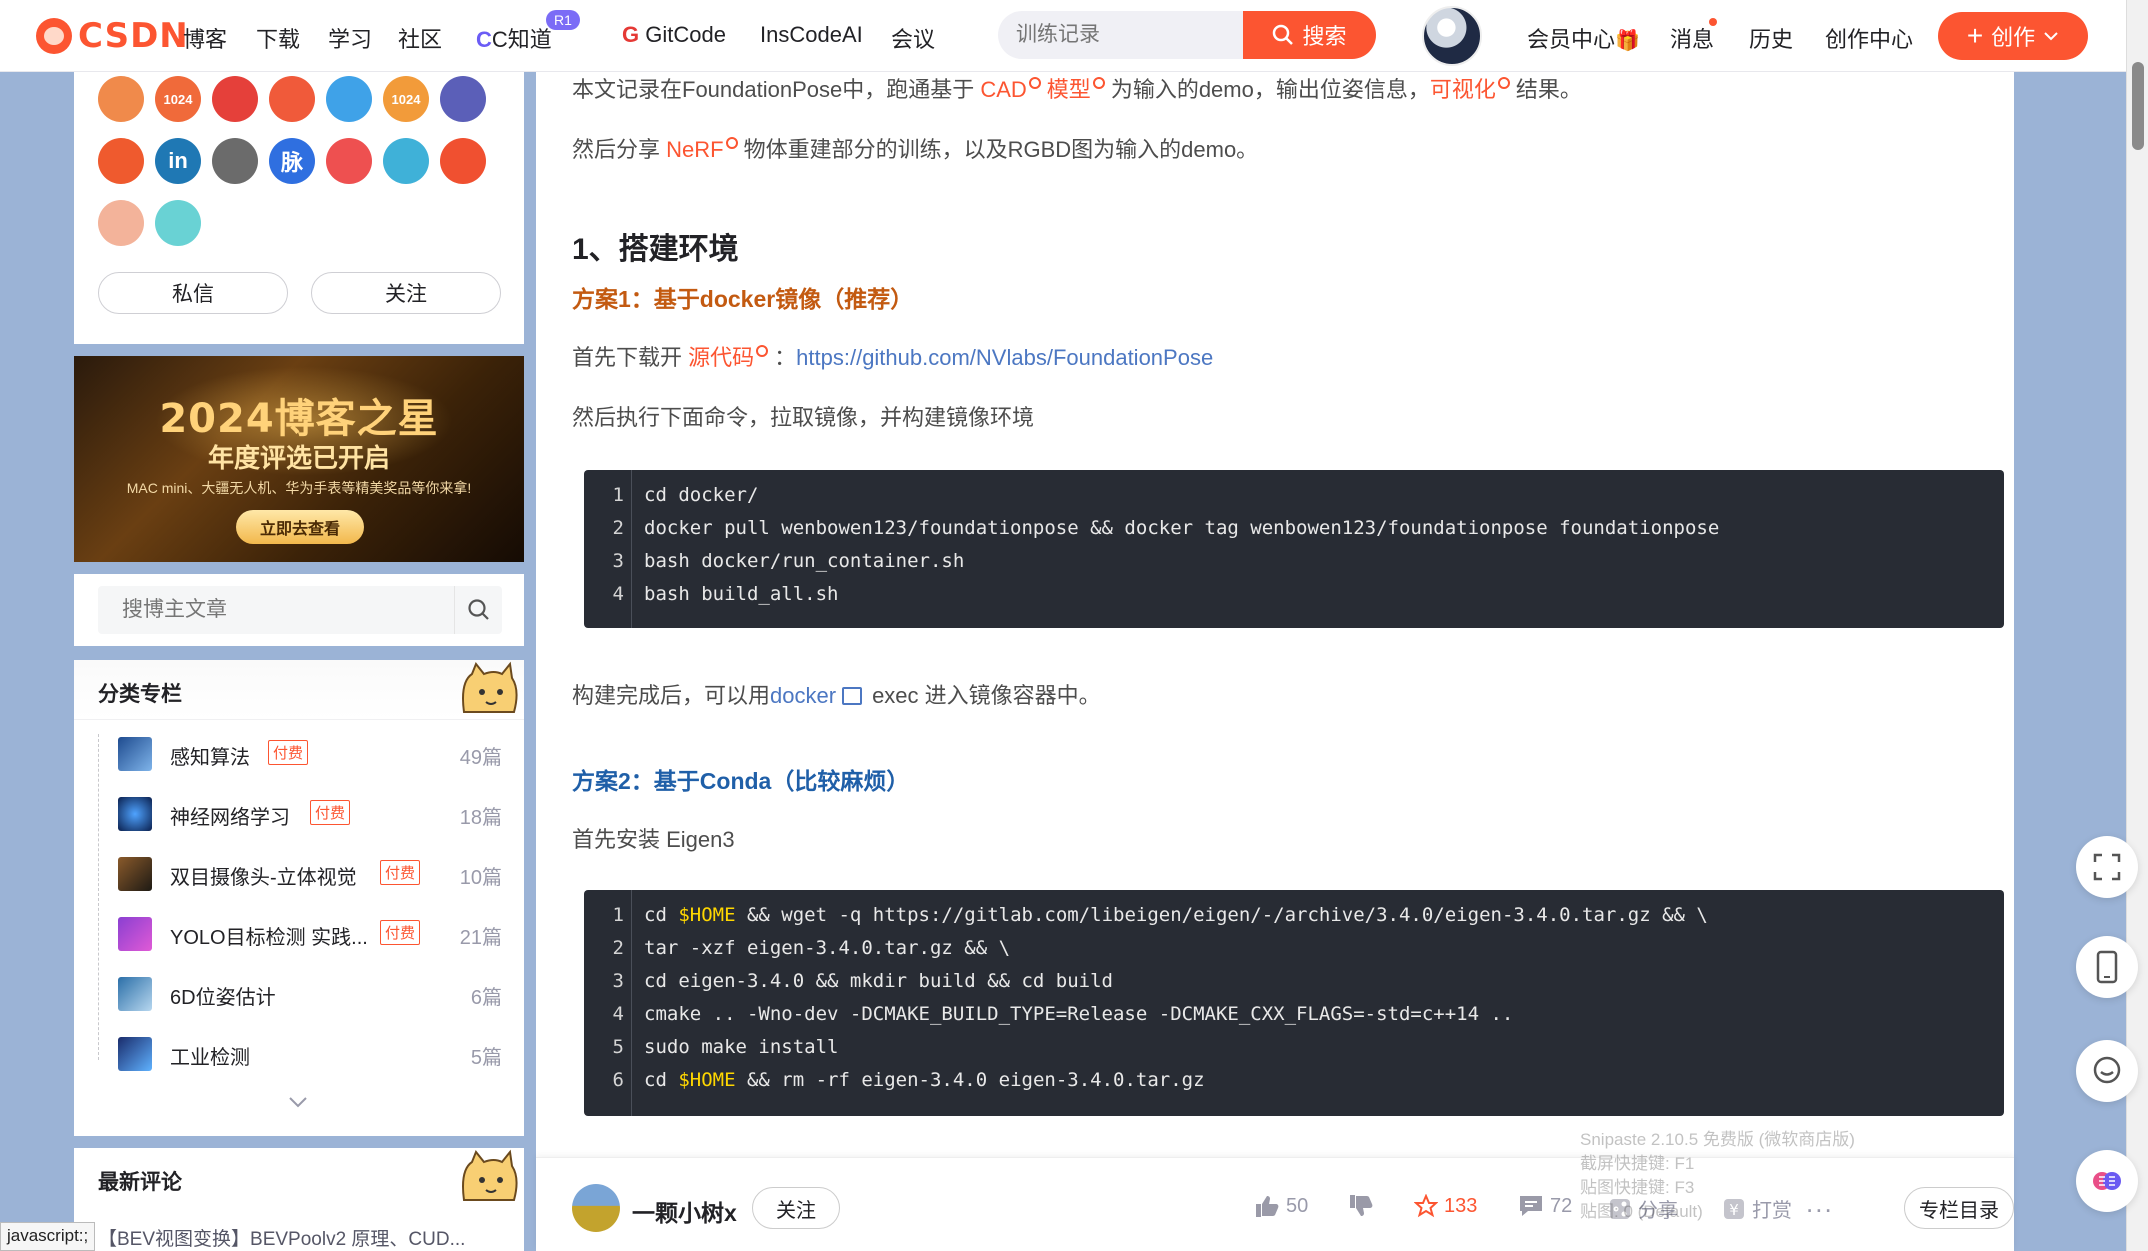 This screenshot has width=2148, height=1251. I want to click on code-line: bash docker/run_container.sh, so click(804, 561).